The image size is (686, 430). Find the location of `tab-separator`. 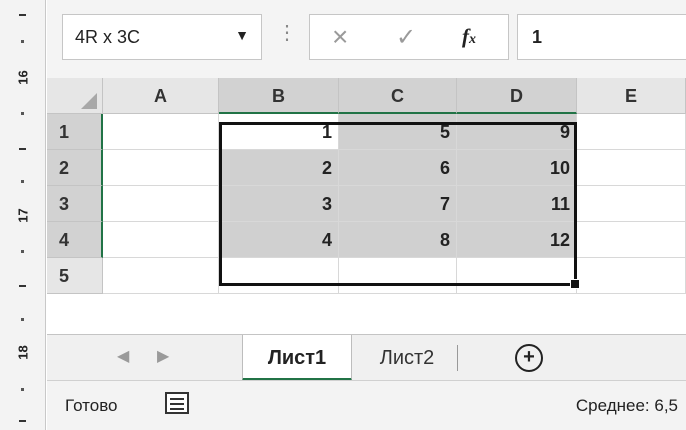

tab-separator is located at coordinates (457, 358).